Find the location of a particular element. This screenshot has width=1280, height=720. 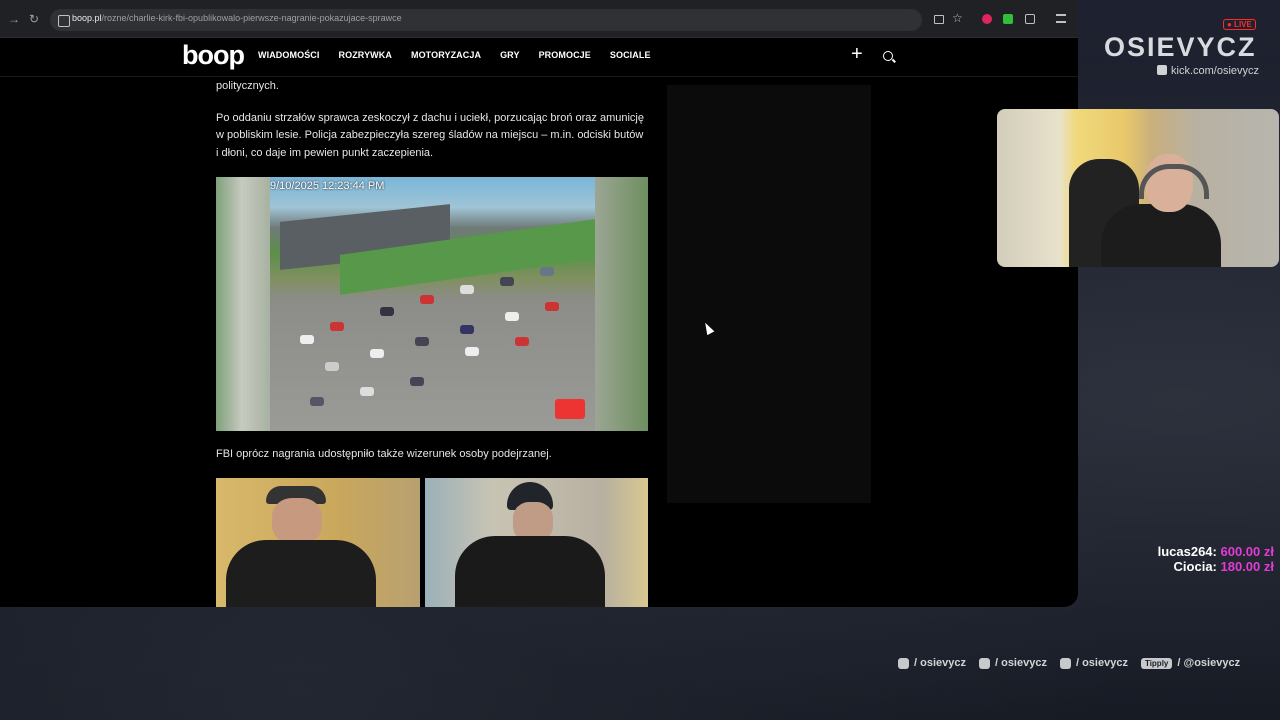

sidebar-ad-slot is located at coordinates (769, 294).